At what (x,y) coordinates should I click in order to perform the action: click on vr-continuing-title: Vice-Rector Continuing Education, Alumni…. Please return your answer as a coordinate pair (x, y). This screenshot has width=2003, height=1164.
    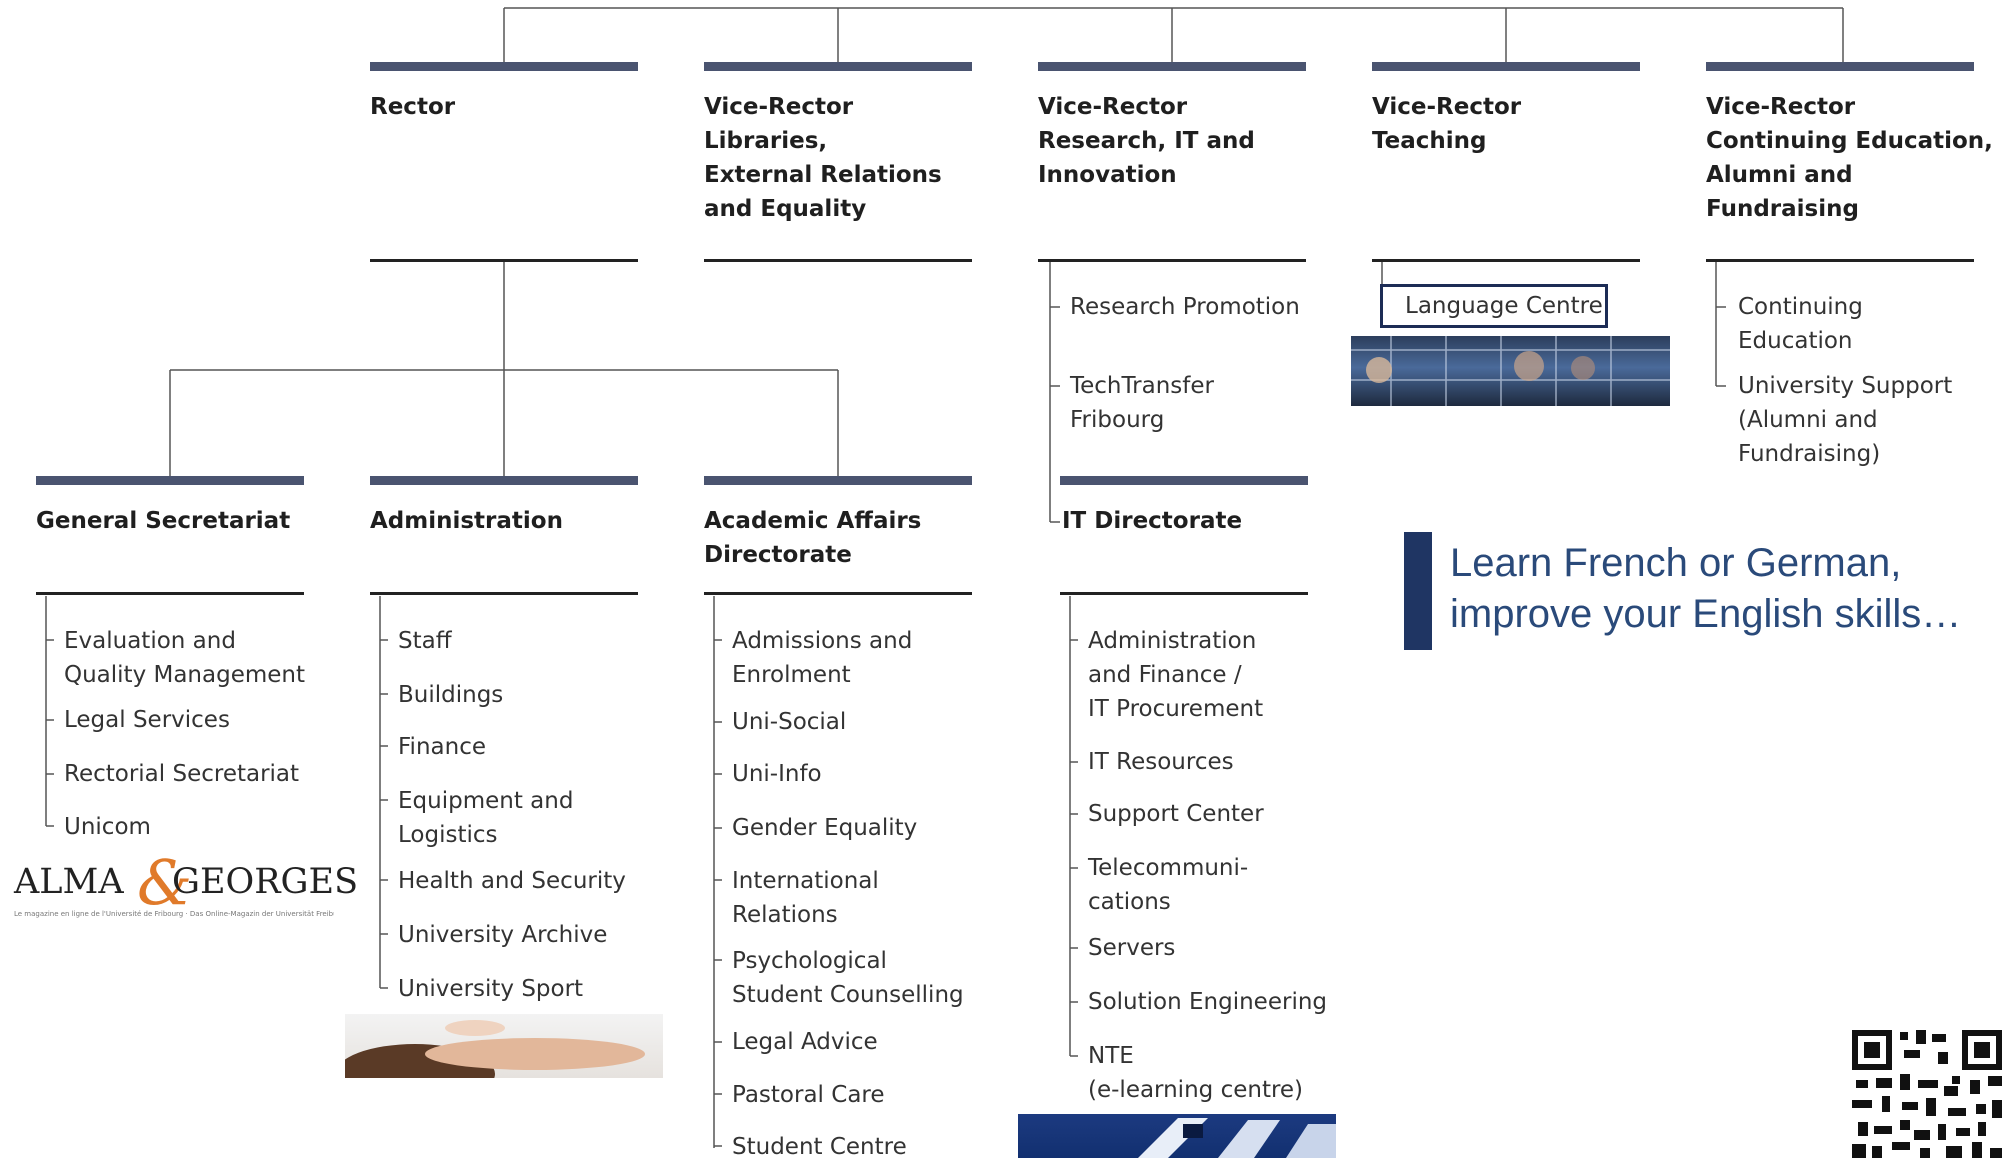
    Looking at the image, I should click on (1849, 158).